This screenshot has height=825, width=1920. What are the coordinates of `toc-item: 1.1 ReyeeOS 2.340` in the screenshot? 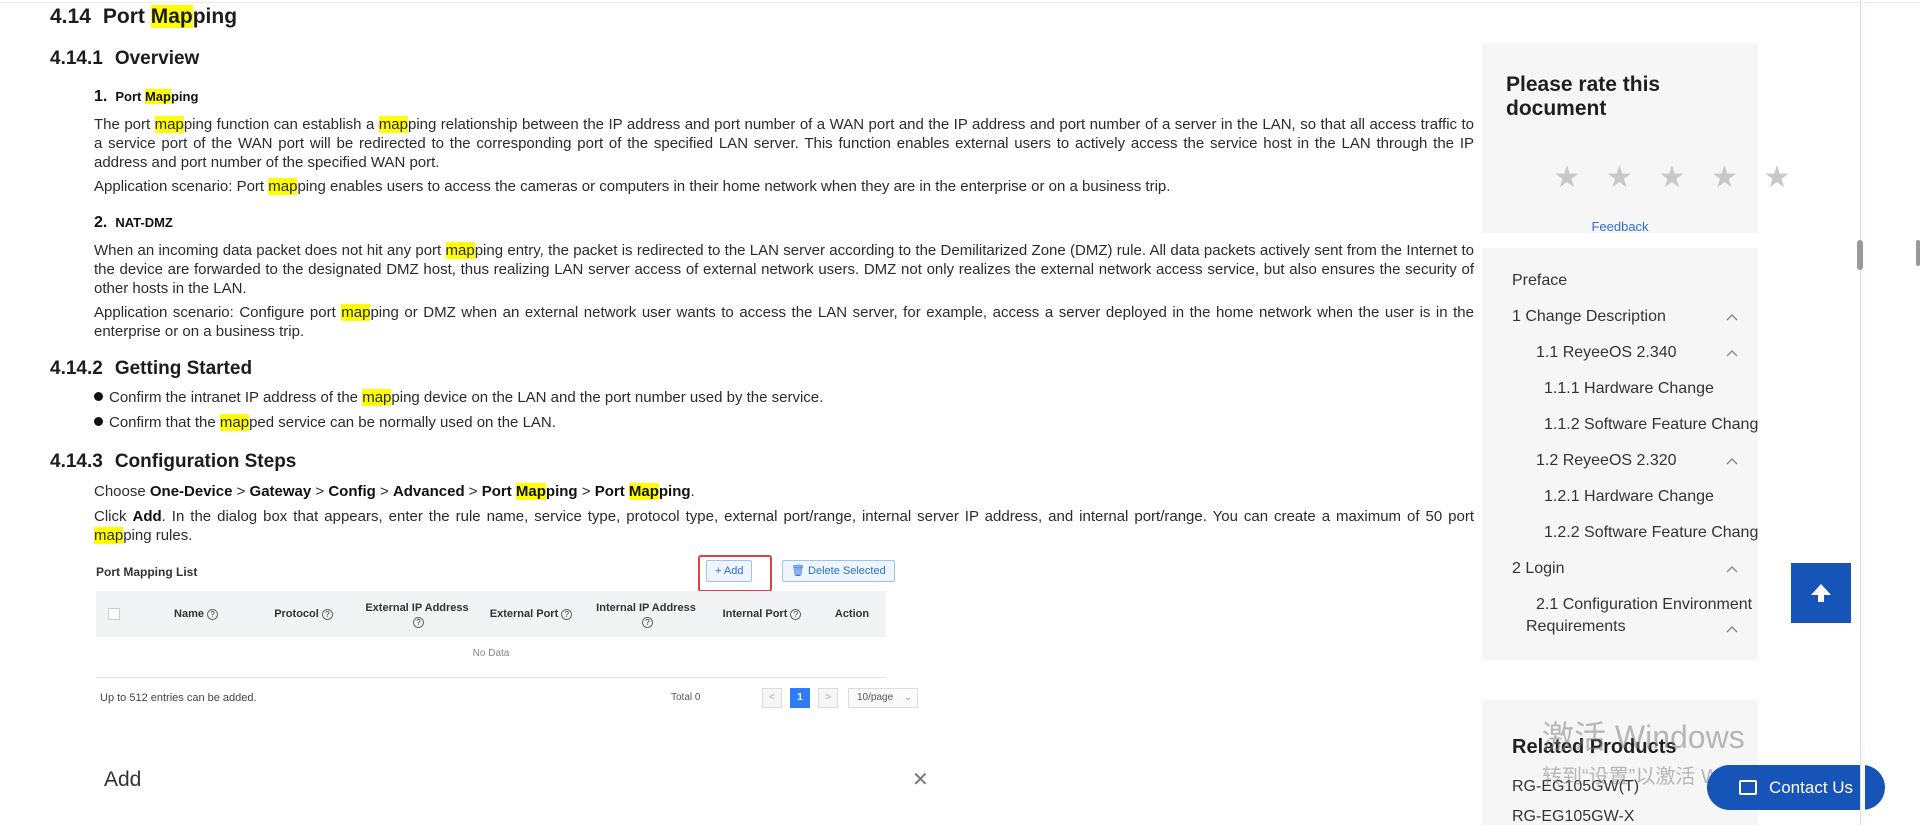 It's located at (1606, 353).